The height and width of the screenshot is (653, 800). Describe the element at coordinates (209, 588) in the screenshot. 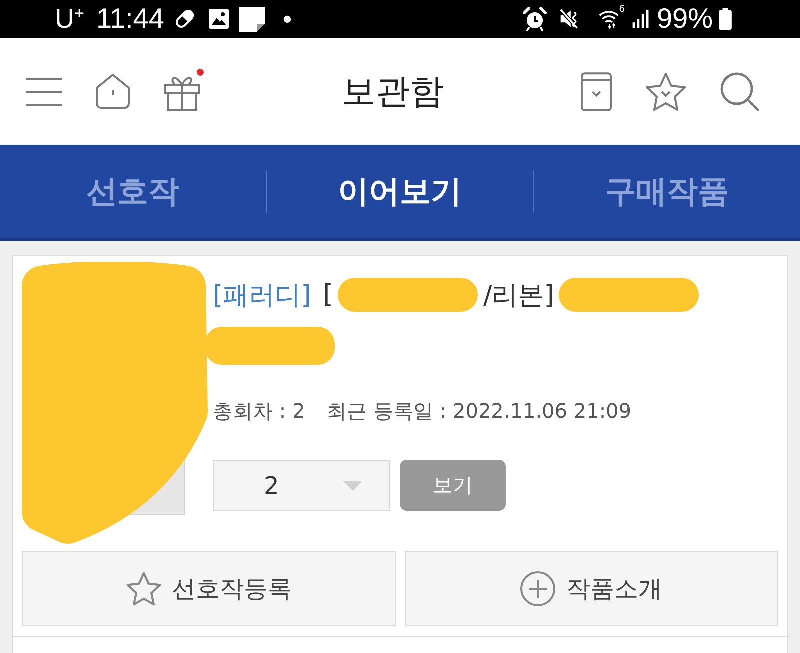

I see `action-button: 선호작등록` at that location.